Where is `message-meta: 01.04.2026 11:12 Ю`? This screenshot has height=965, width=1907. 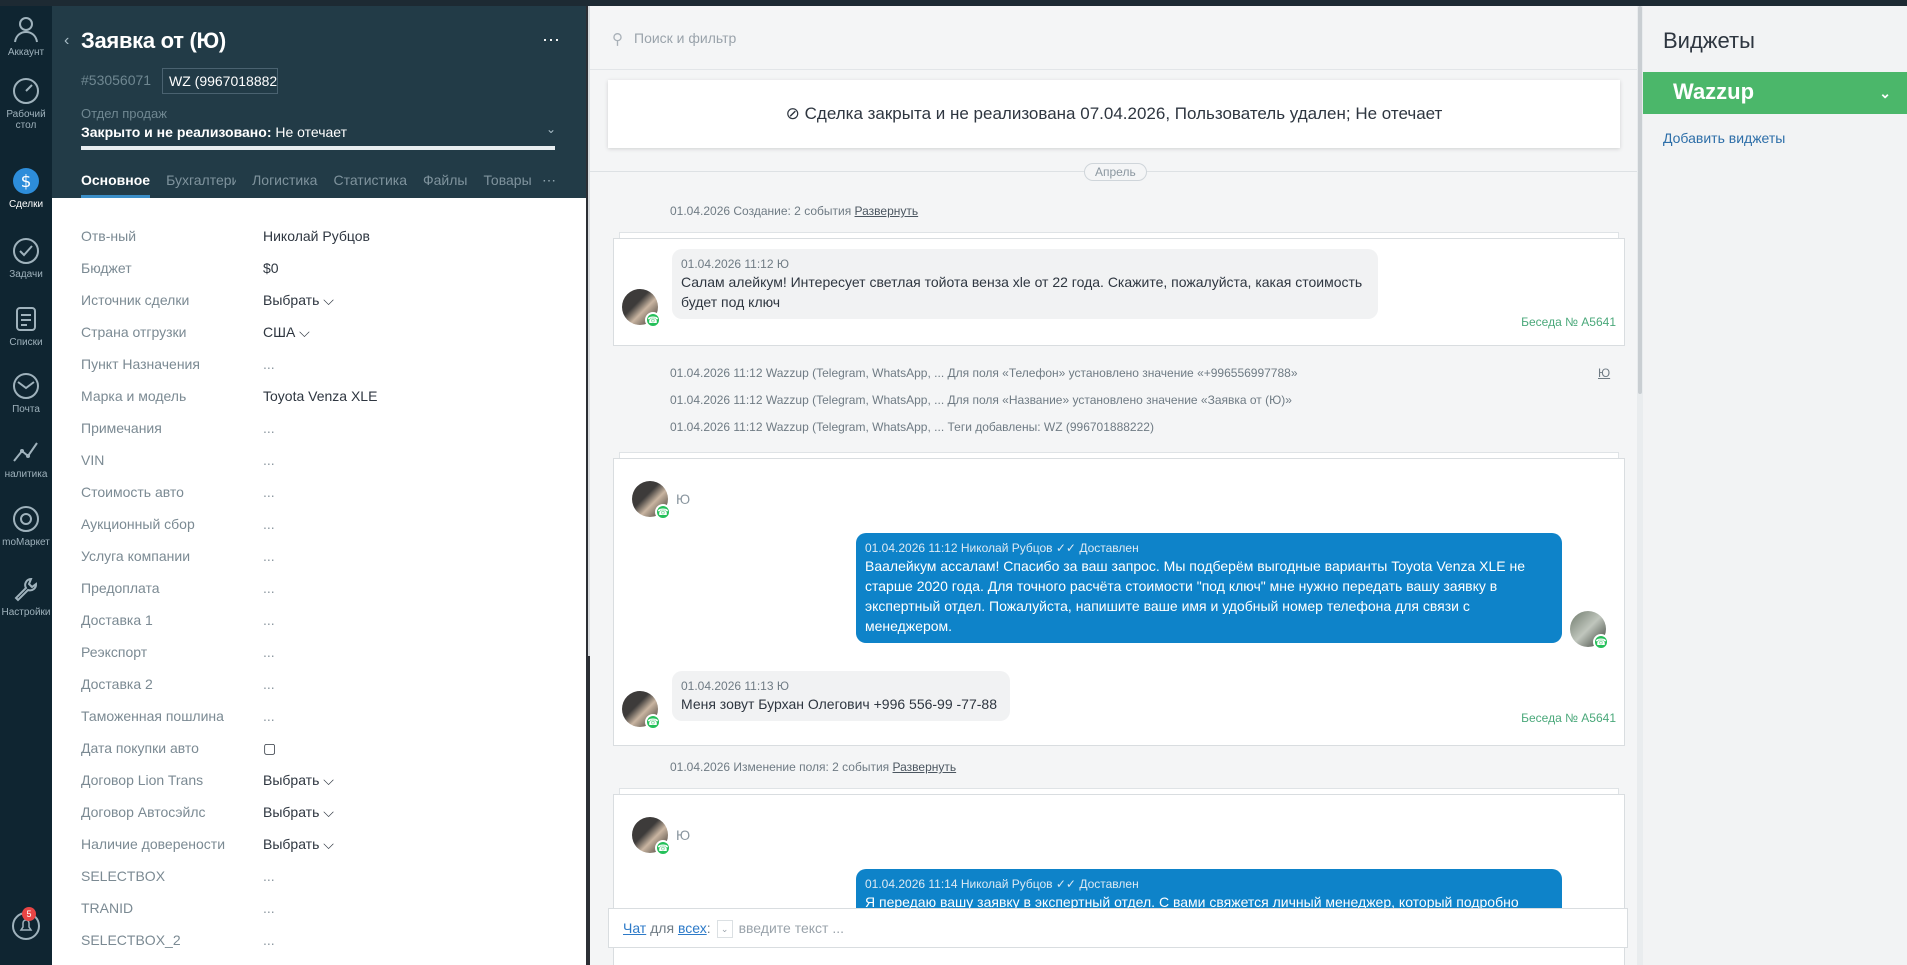
message-meta: 01.04.2026 11:12 Ю is located at coordinates (735, 264).